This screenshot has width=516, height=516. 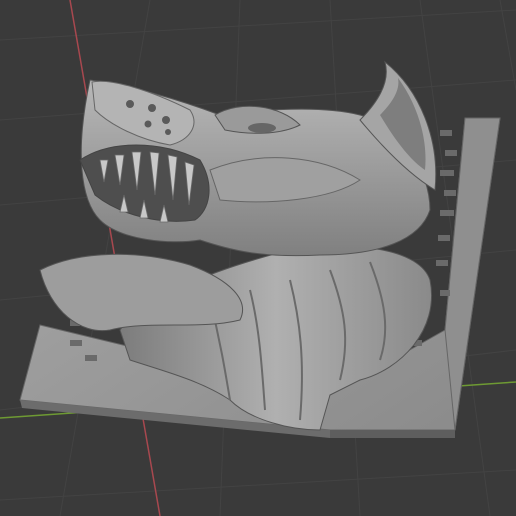 I want to click on plaque-base-side-right, so click(x=392, y=434).